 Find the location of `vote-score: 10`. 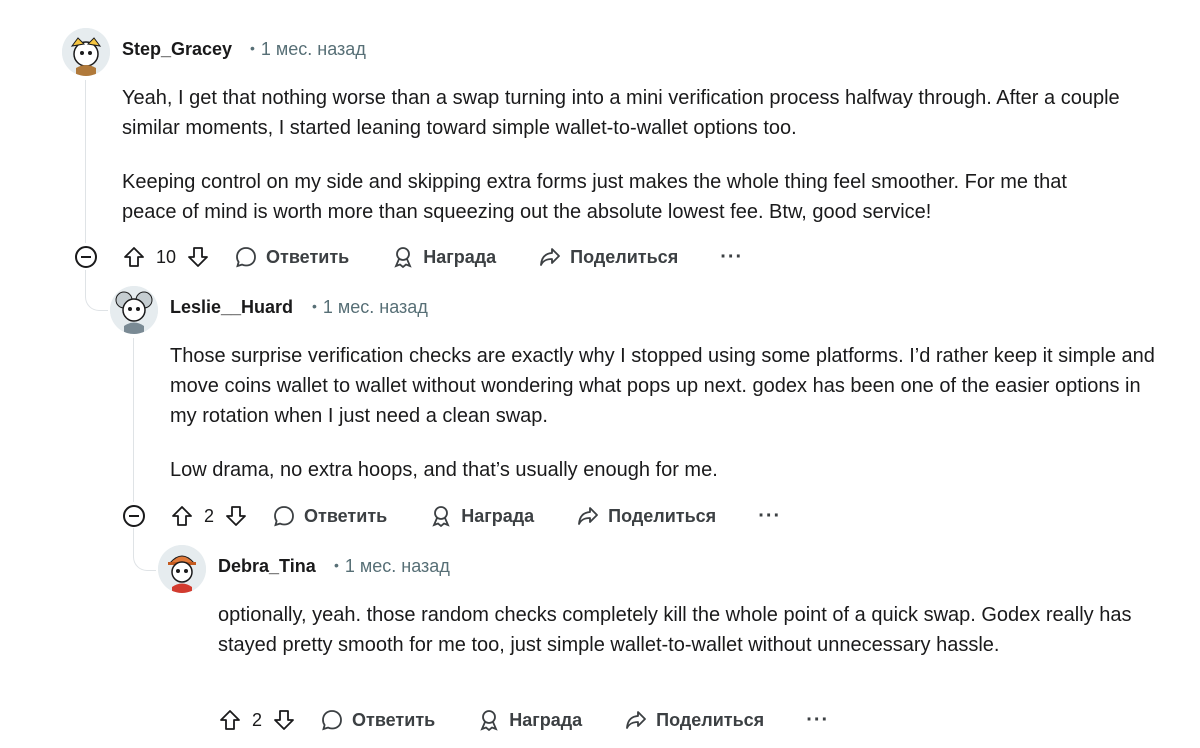

vote-score: 10 is located at coordinates (166, 256).